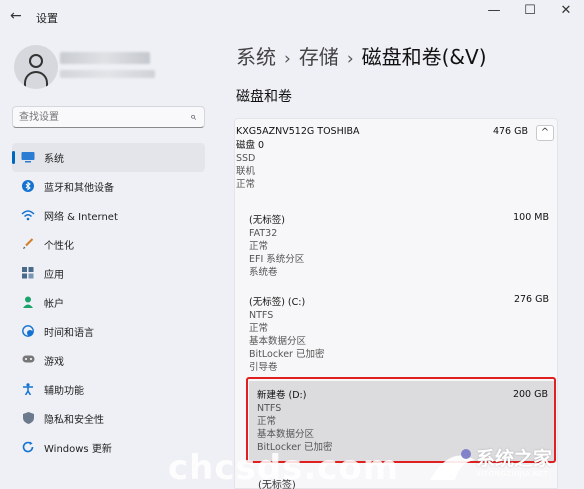  Describe the element at coordinates (277, 302) in the screenshot. I see `partition-name: (无标签) (C:)` at that location.